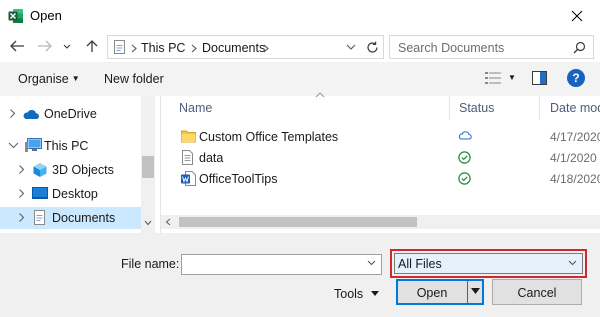 The width and height of the screenshot is (600, 317). What do you see at coordinates (512, 77) in the screenshot?
I see `view-caret-icon: ▼` at bounding box center [512, 77].